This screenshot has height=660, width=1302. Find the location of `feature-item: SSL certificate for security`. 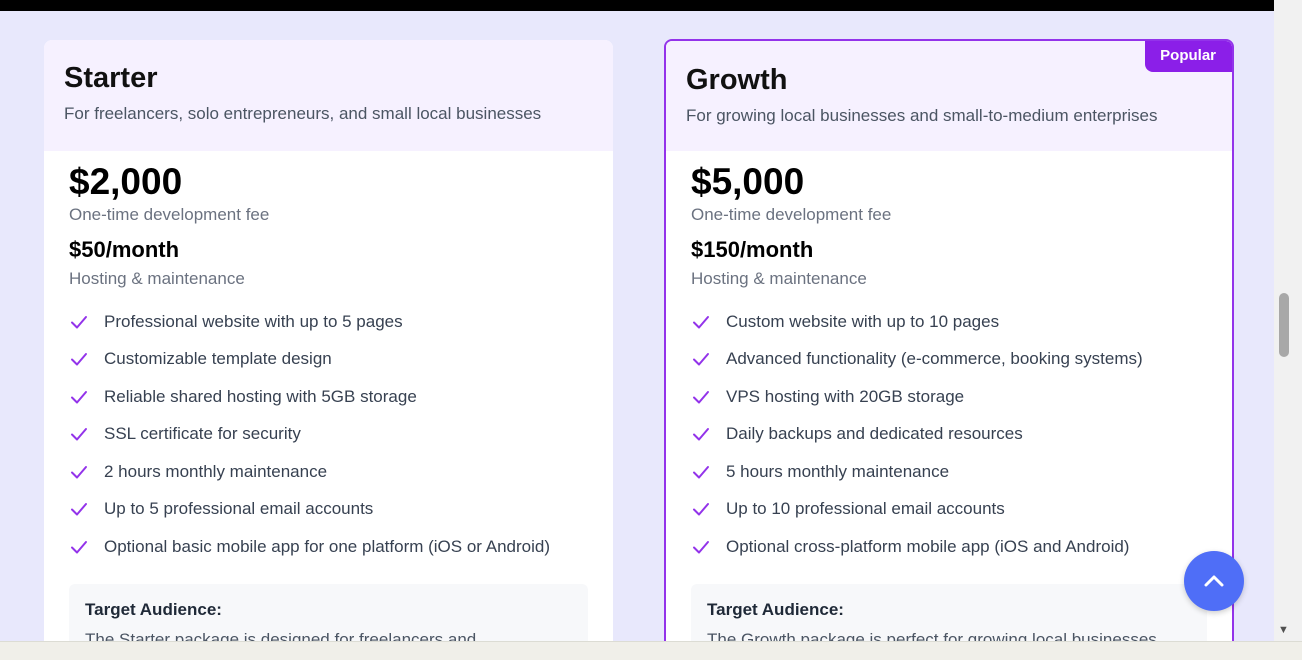

feature-item: SSL certificate for security is located at coordinates (328, 435).